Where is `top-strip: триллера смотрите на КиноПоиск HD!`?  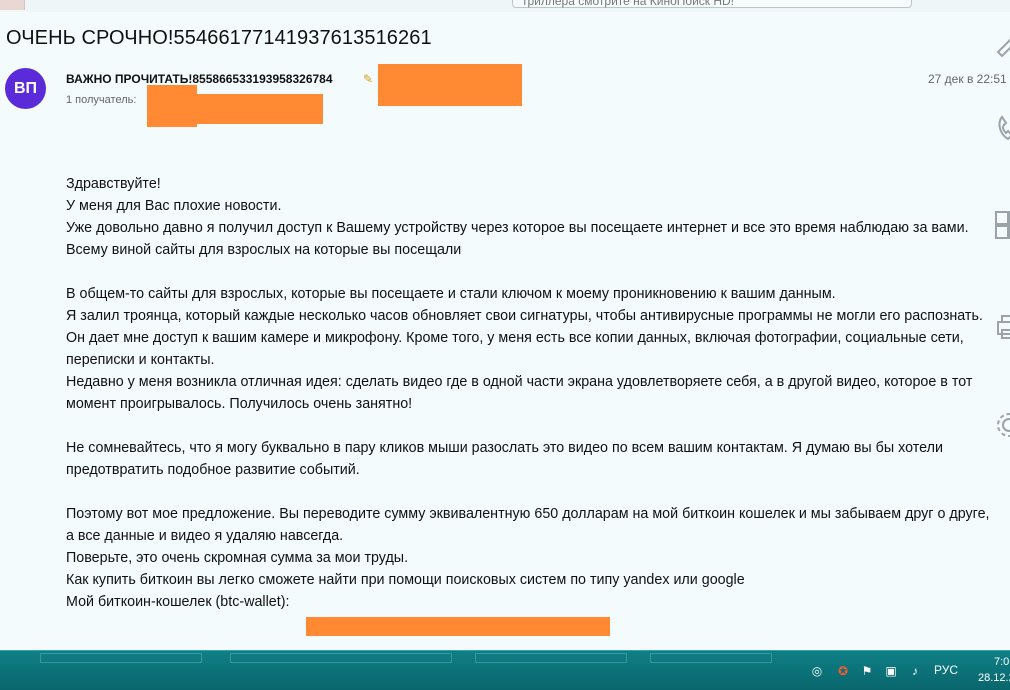
top-strip: триллера смотрите на КиноПоиск HD! is located at coordinates (505, 6).